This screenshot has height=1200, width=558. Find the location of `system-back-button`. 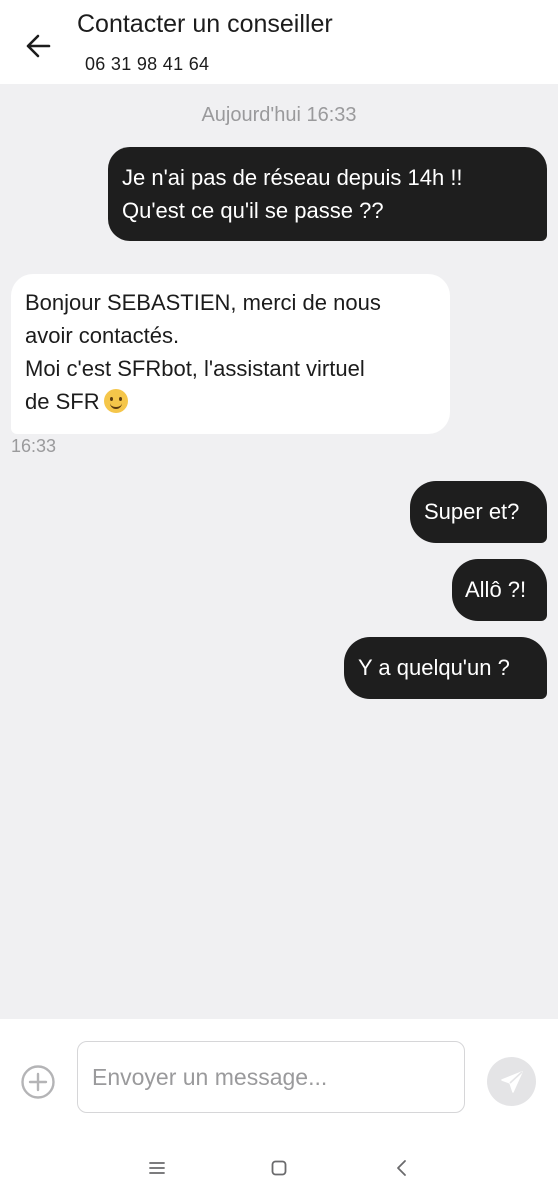

system-back-button is located at coordinates (402, 1168).